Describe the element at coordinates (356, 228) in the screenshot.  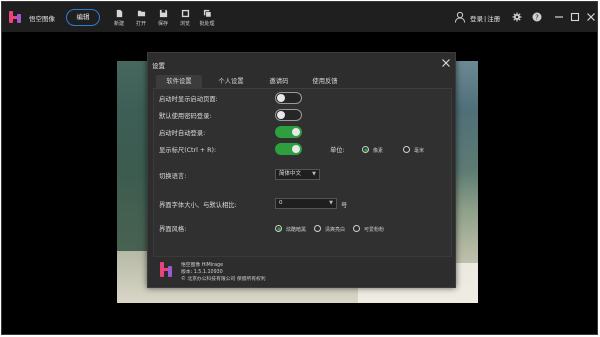
I see `theme-pink-radio` at that location.